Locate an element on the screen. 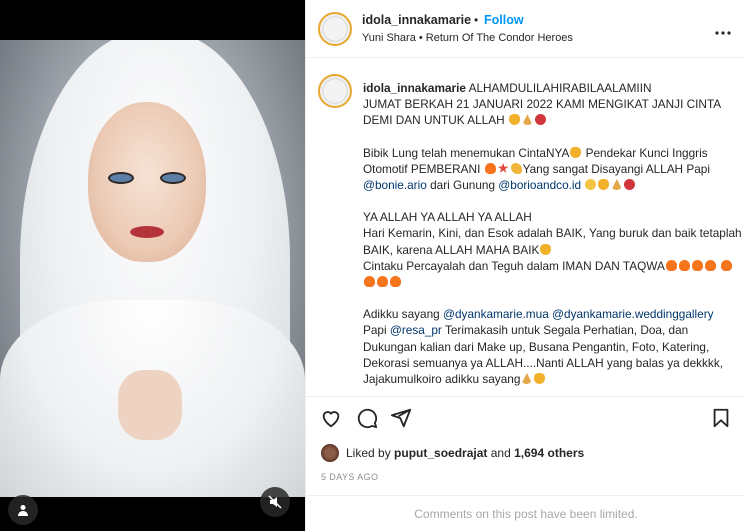 The height and width of the screenshot is (531, 745). mention-link: @dyankamarie.weddinggallery is located at coordinates (633, 314).